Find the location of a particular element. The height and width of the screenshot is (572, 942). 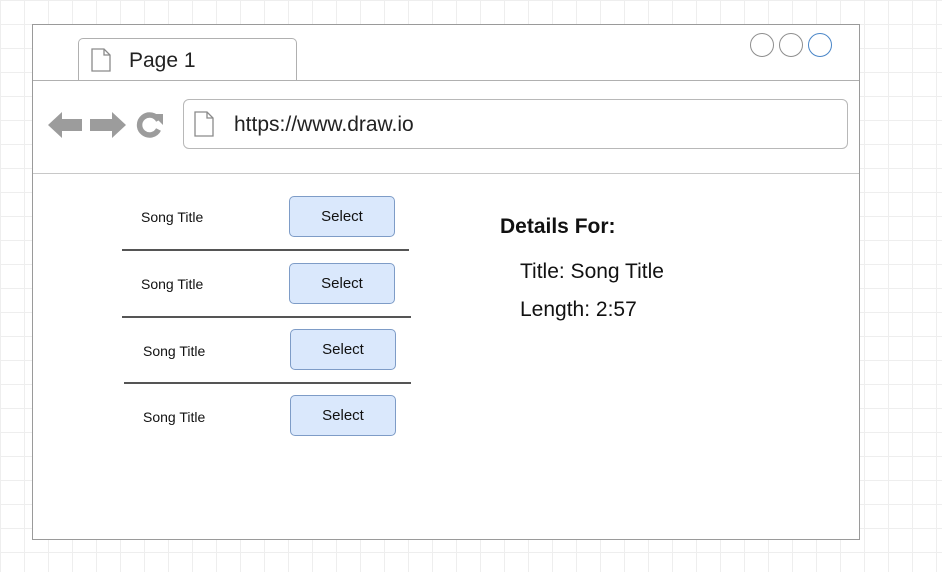

url-text: https://www.draw.io is located at coordinates (324, 124).